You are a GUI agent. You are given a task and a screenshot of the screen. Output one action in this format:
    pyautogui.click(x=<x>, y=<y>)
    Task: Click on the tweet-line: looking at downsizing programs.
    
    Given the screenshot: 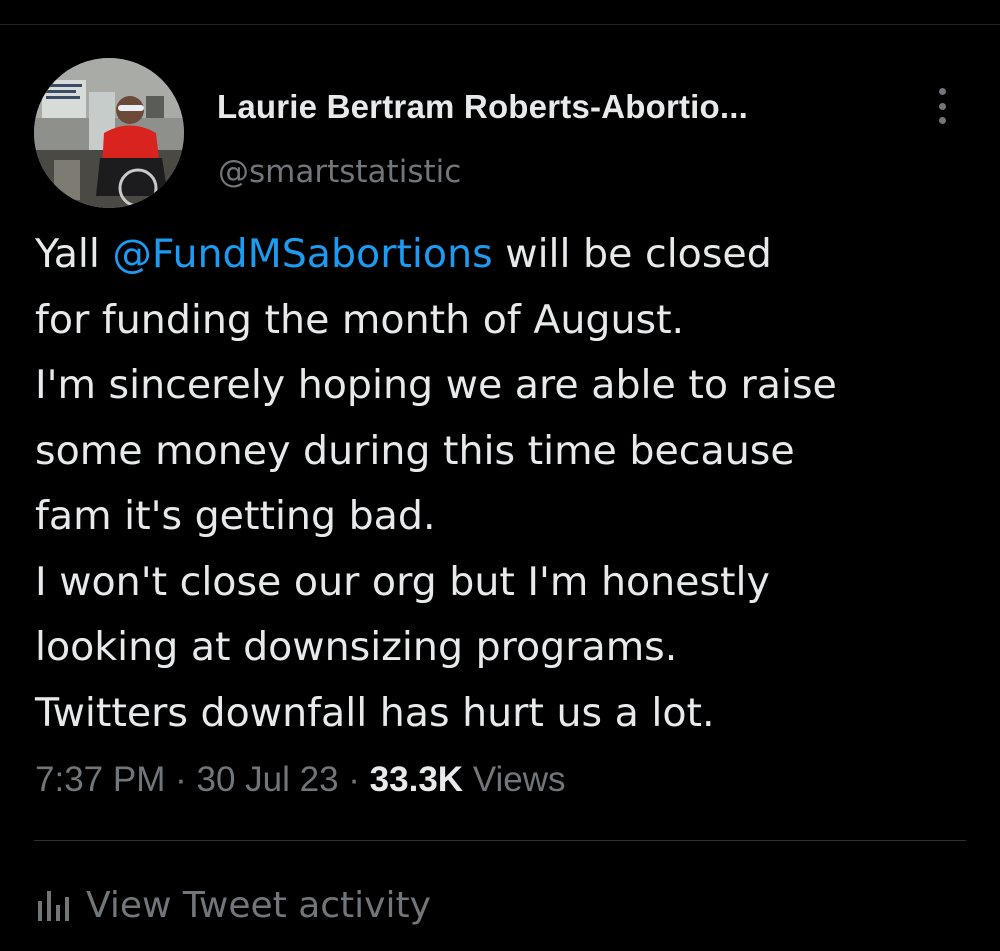 What is the action you would take?
    pyautogui.click(x=356, y=647)
    